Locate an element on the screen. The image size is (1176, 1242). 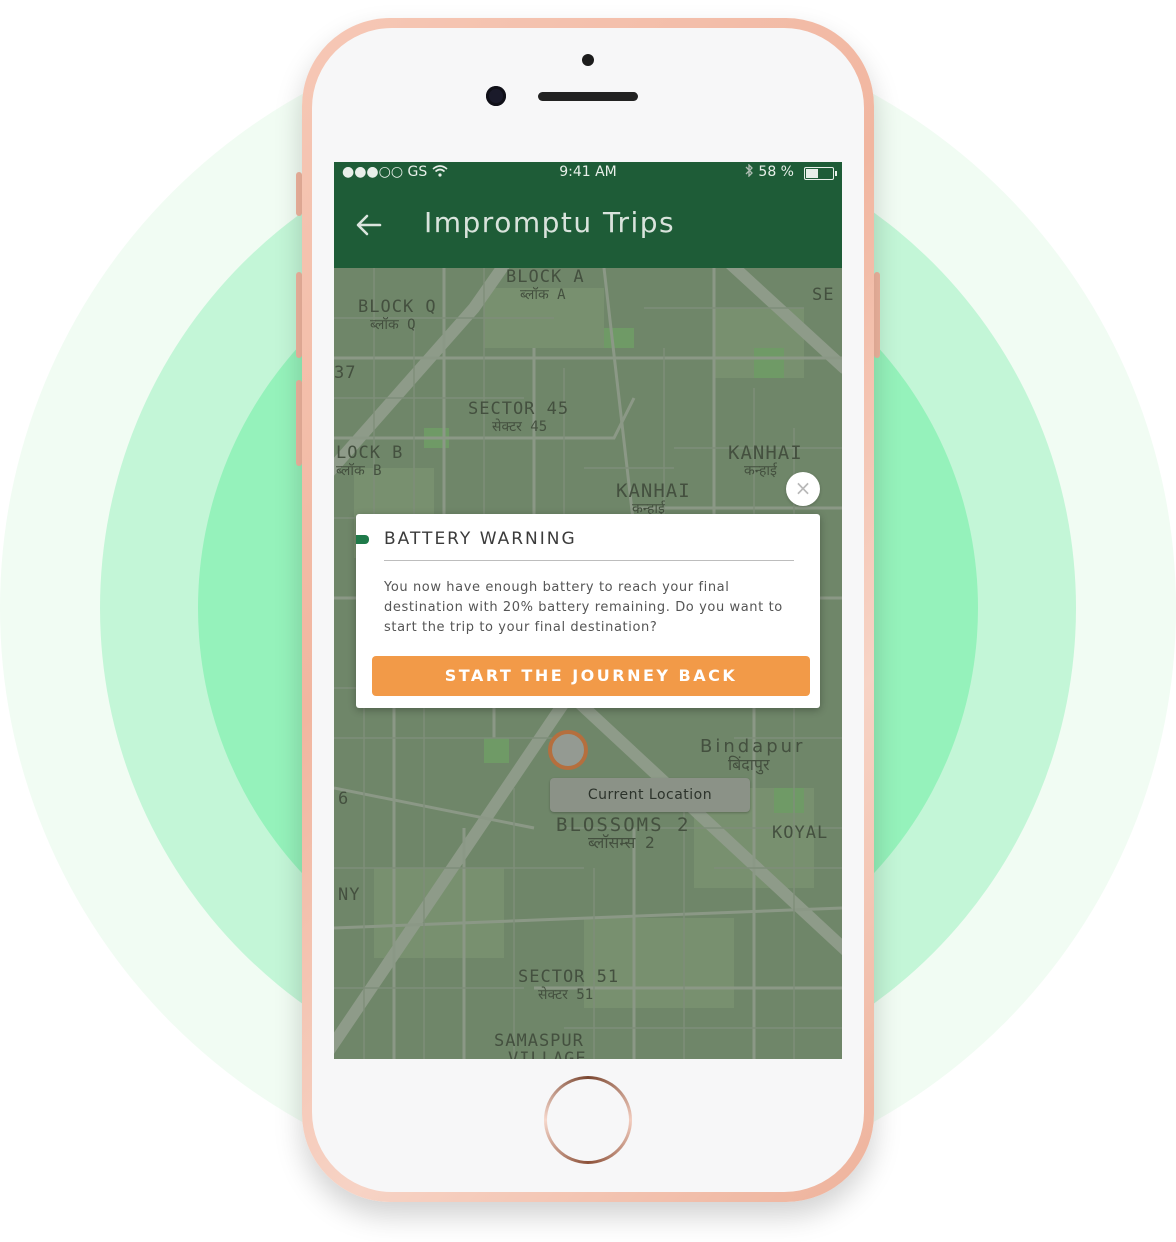
dialog-close-button: × is located at coordinates (803, 489).